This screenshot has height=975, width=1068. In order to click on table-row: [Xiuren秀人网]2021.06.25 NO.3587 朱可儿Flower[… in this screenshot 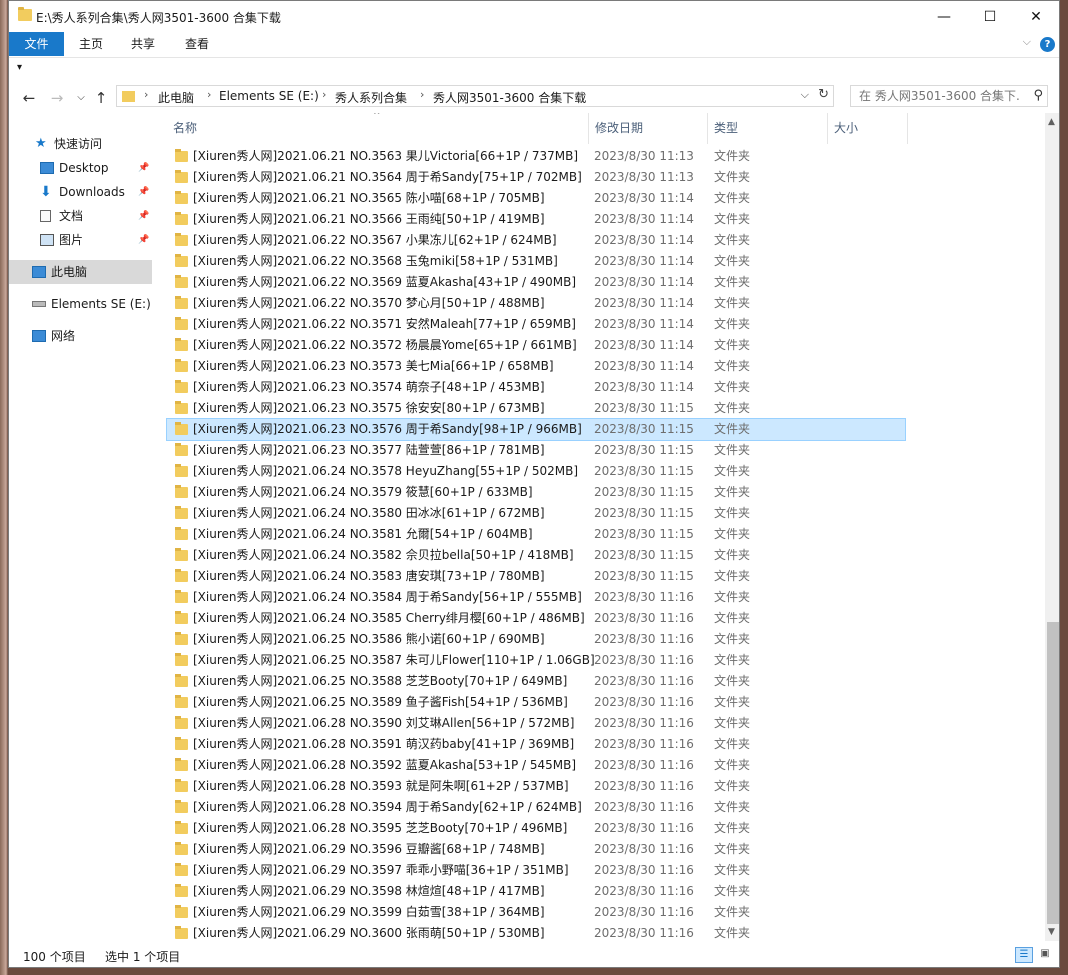, I will do `click(536, 660)`.